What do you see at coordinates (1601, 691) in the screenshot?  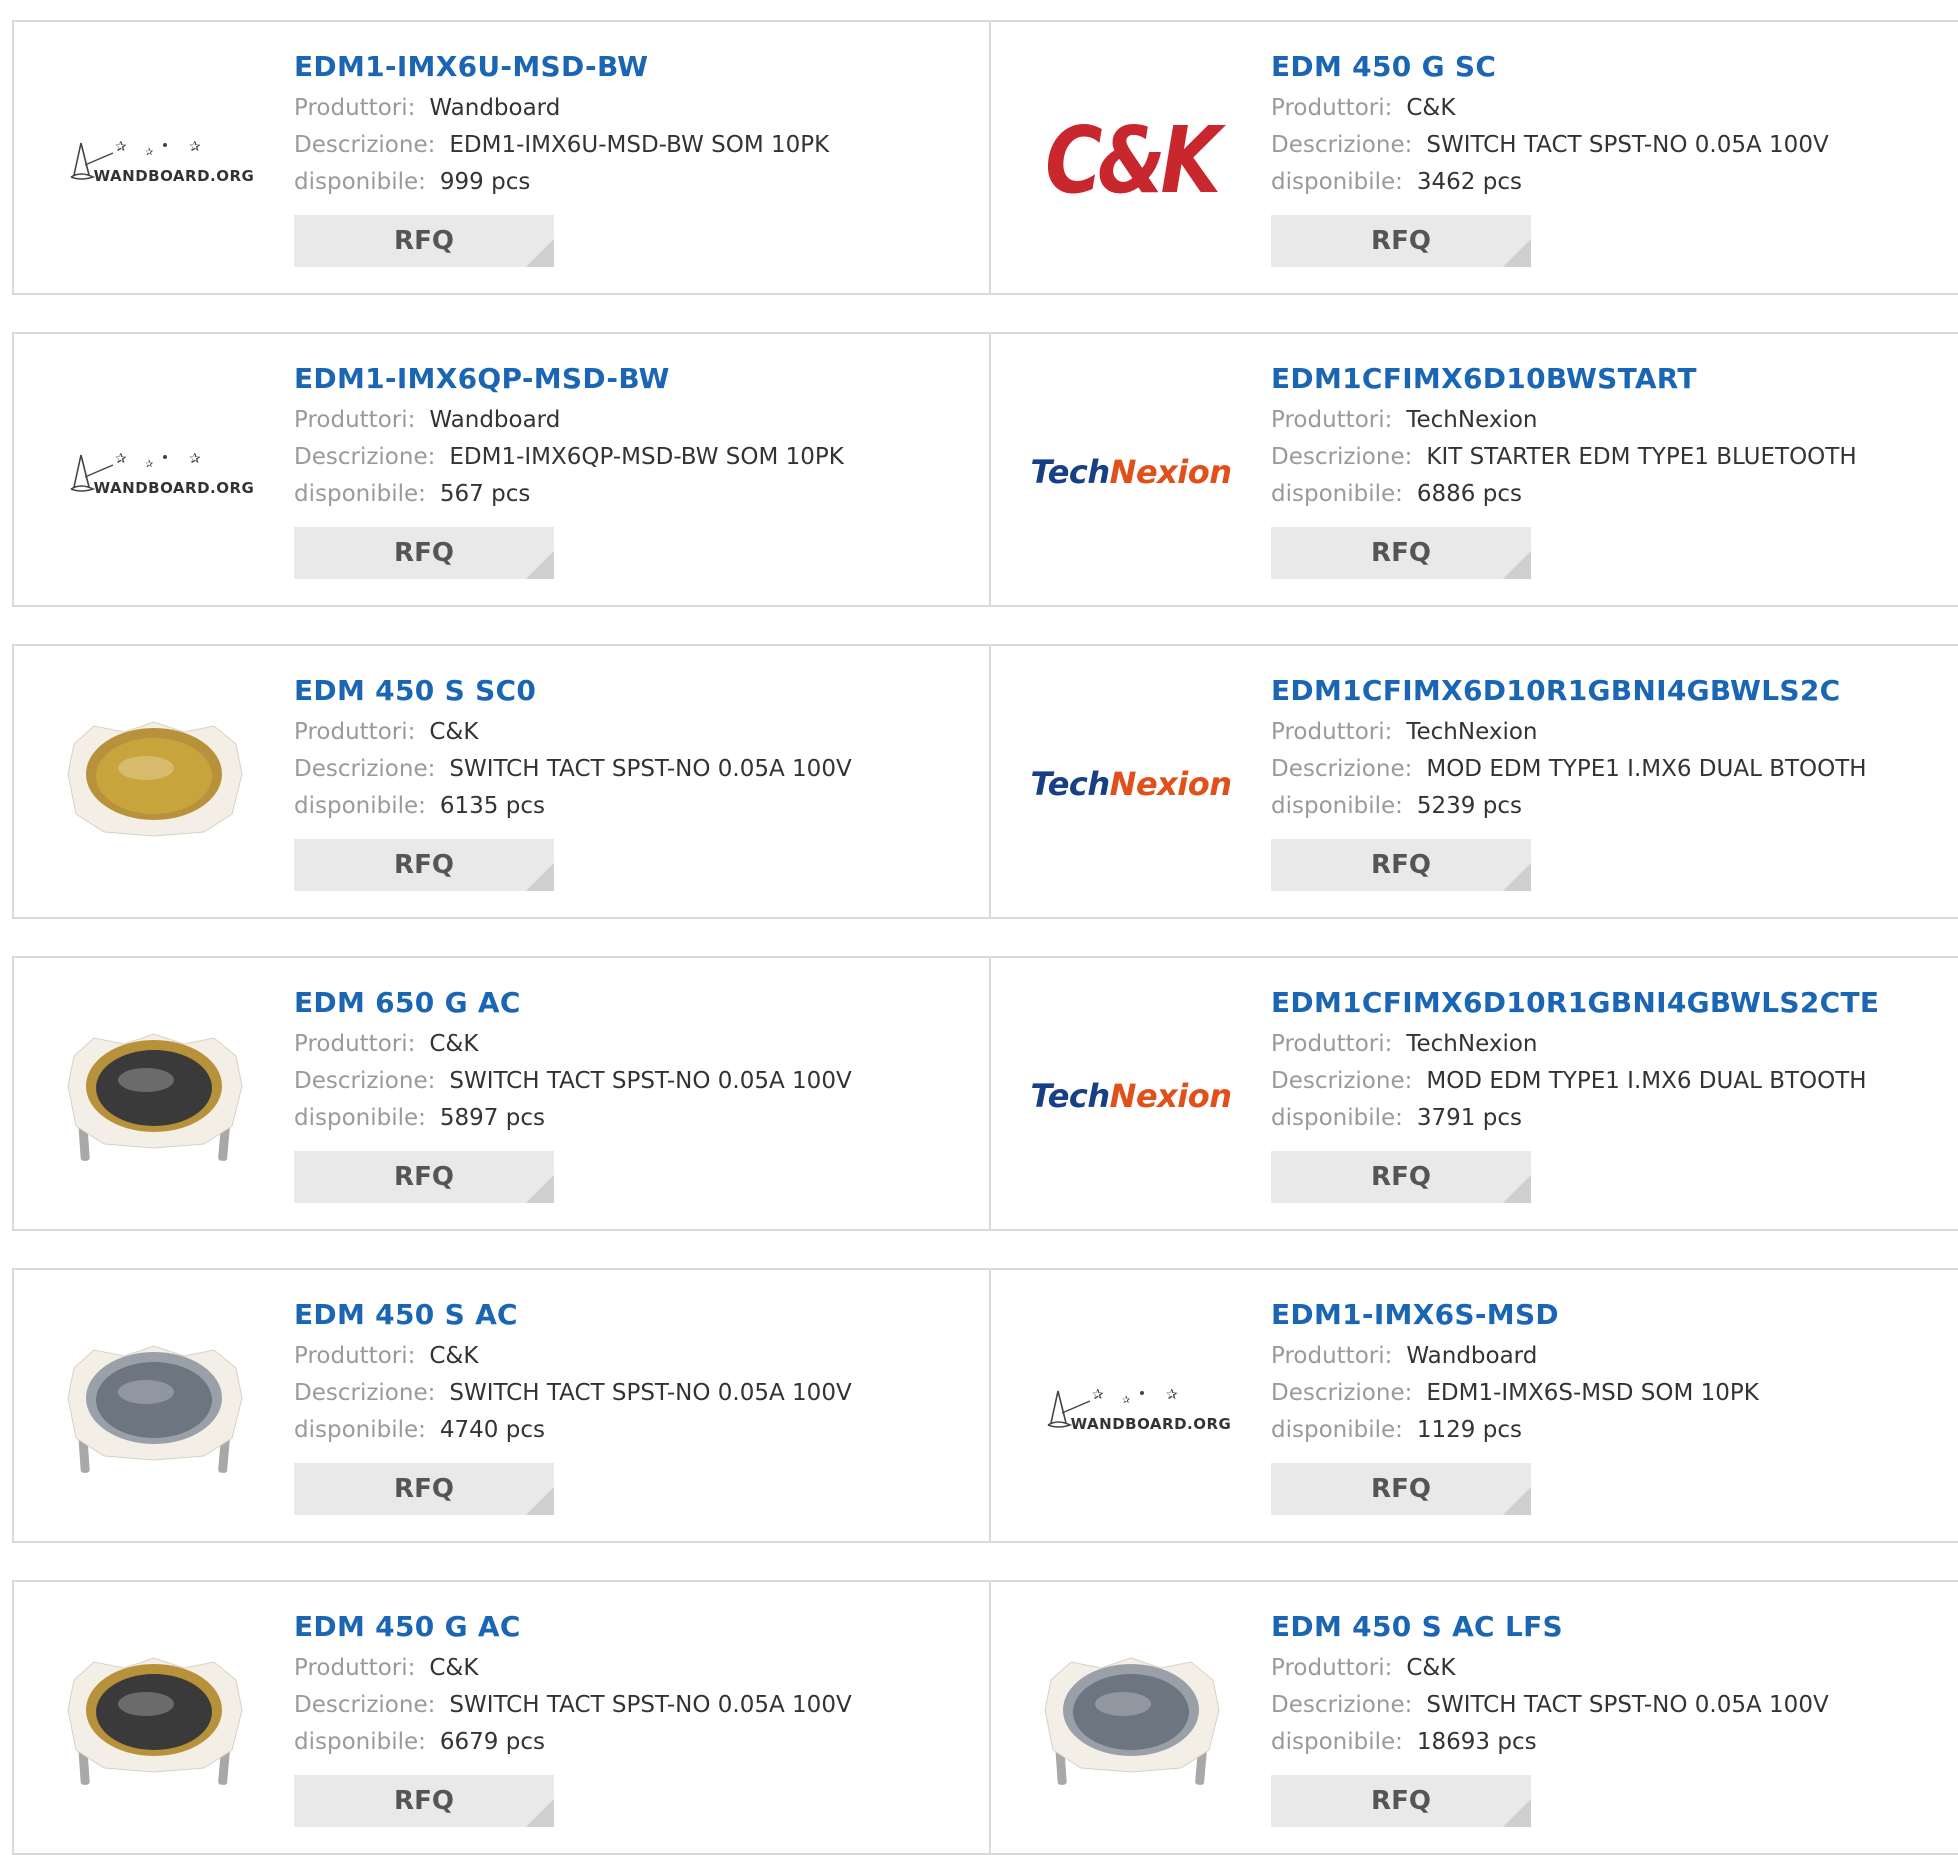 I see `part-number-link: EDM1CFIMX6D10R1GBNI4GBWLS2C` at bounding box center [1601, 691].